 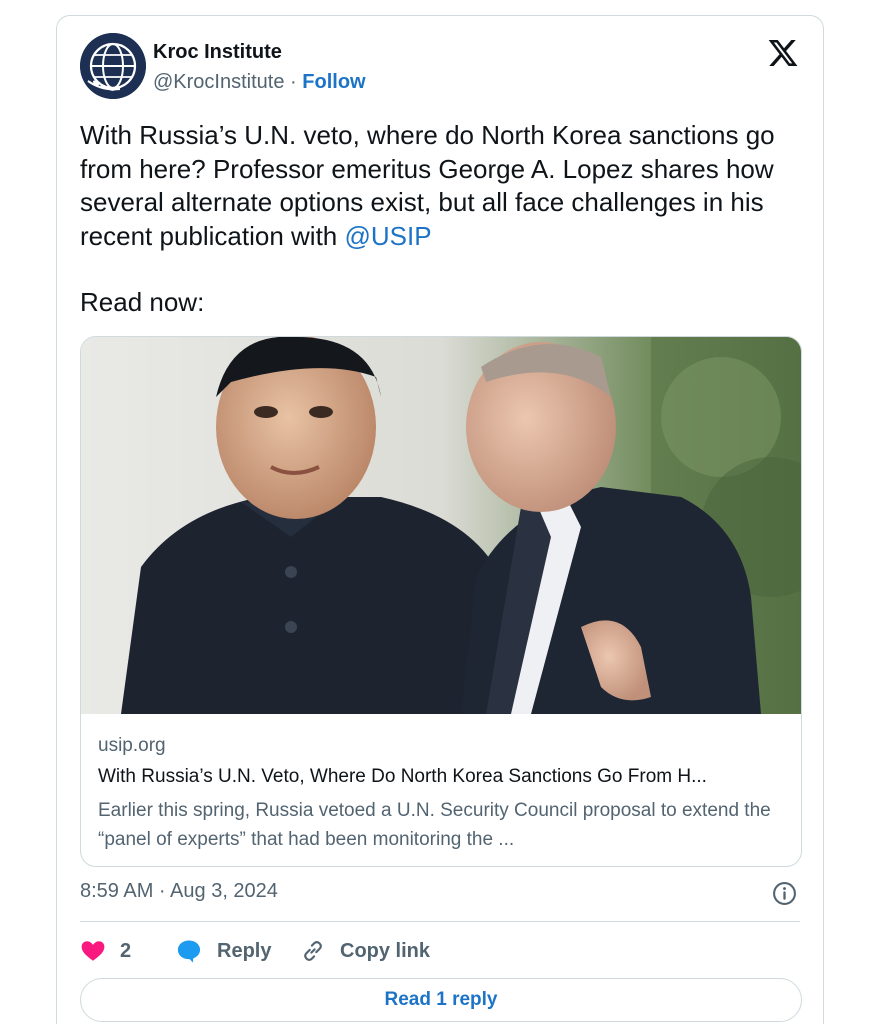 What do you see at coordinates (93, 951) in the screenshot?
I see `heart-icon` at bounding box center [93, 951].